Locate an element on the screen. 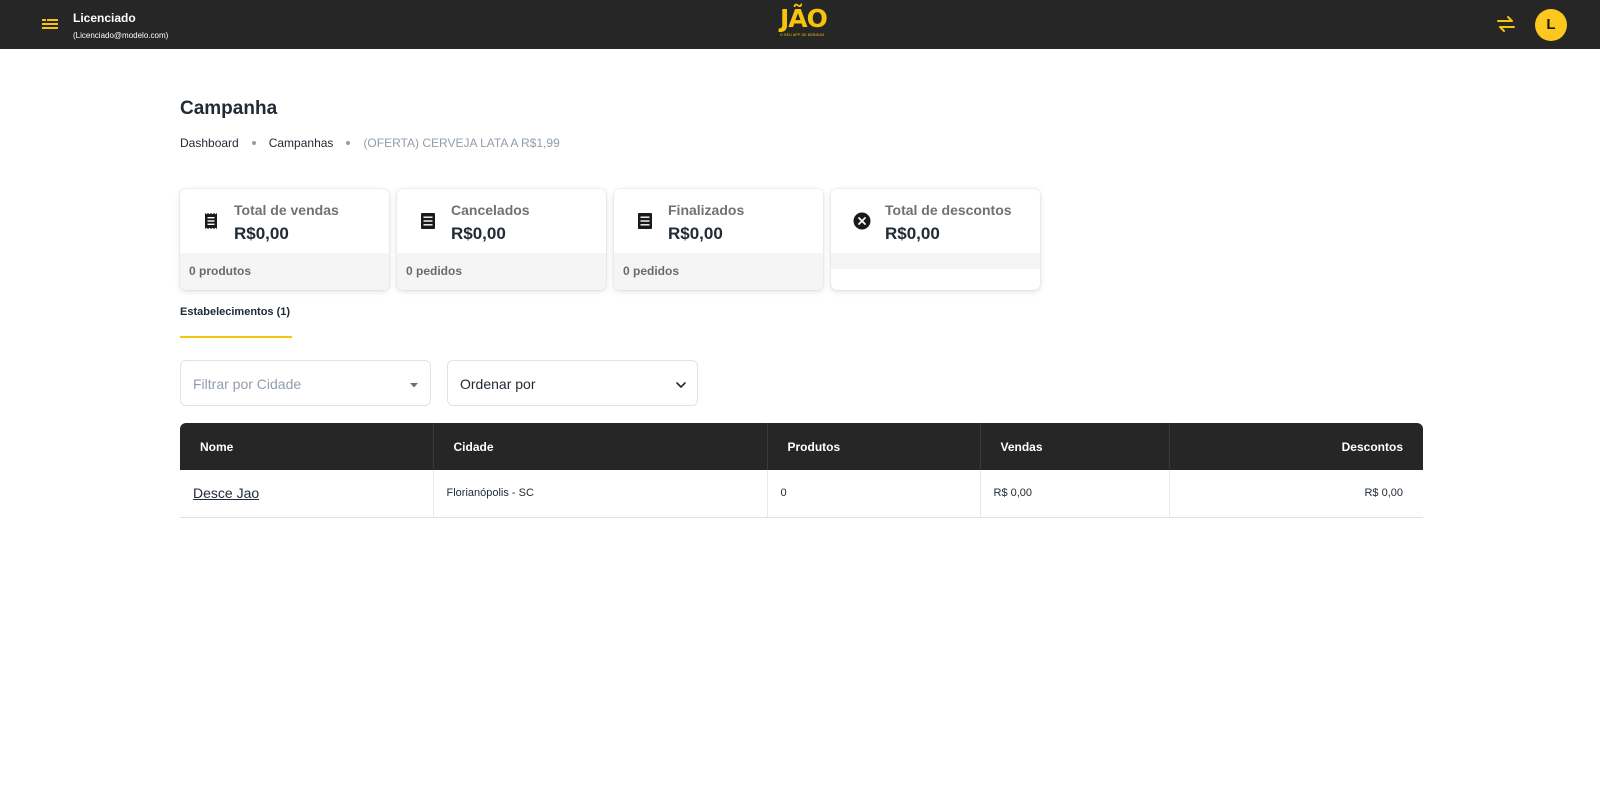 Image resolution: width=1600 pixels, height=790 pixels. cell-nome: Desce Jao is located at coordinates (306, 494).